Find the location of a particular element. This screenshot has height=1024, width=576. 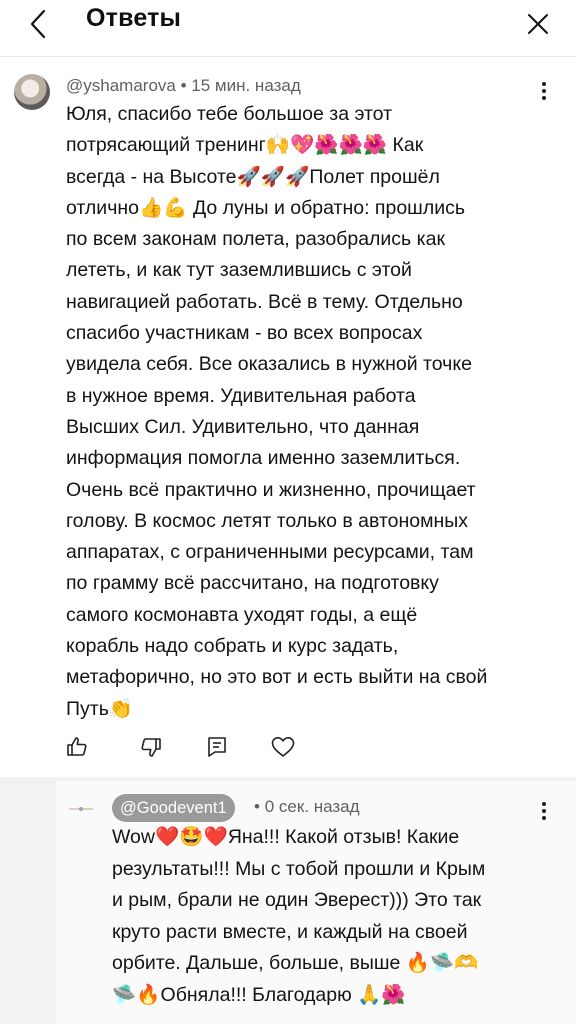

reply-author-badge: @Goodevent1 is located at coordinates (173, 808).